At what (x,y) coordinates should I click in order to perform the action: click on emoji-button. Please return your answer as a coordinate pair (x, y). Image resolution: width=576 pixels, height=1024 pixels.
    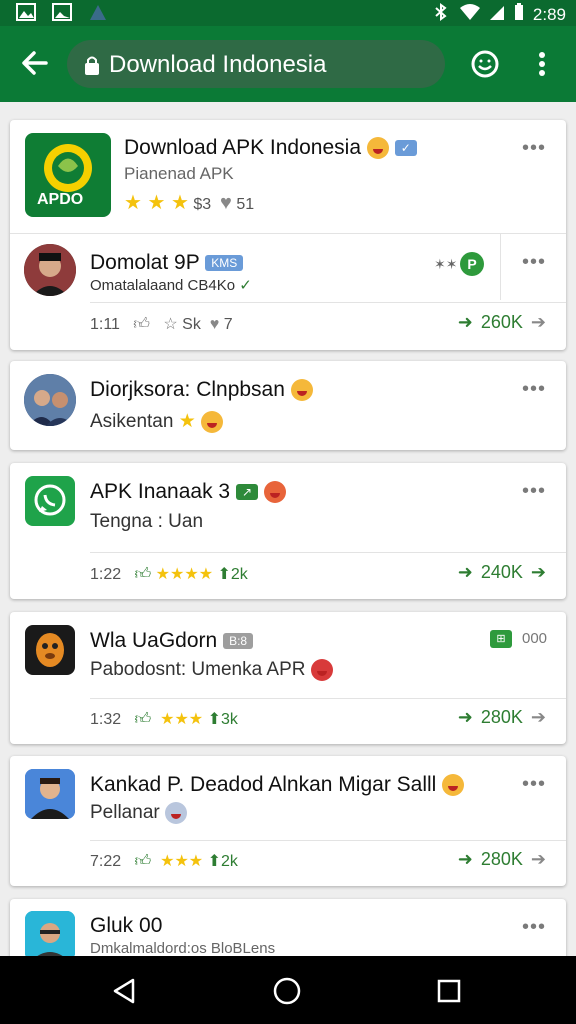
    Looking at the image, I should click on (485, 64).